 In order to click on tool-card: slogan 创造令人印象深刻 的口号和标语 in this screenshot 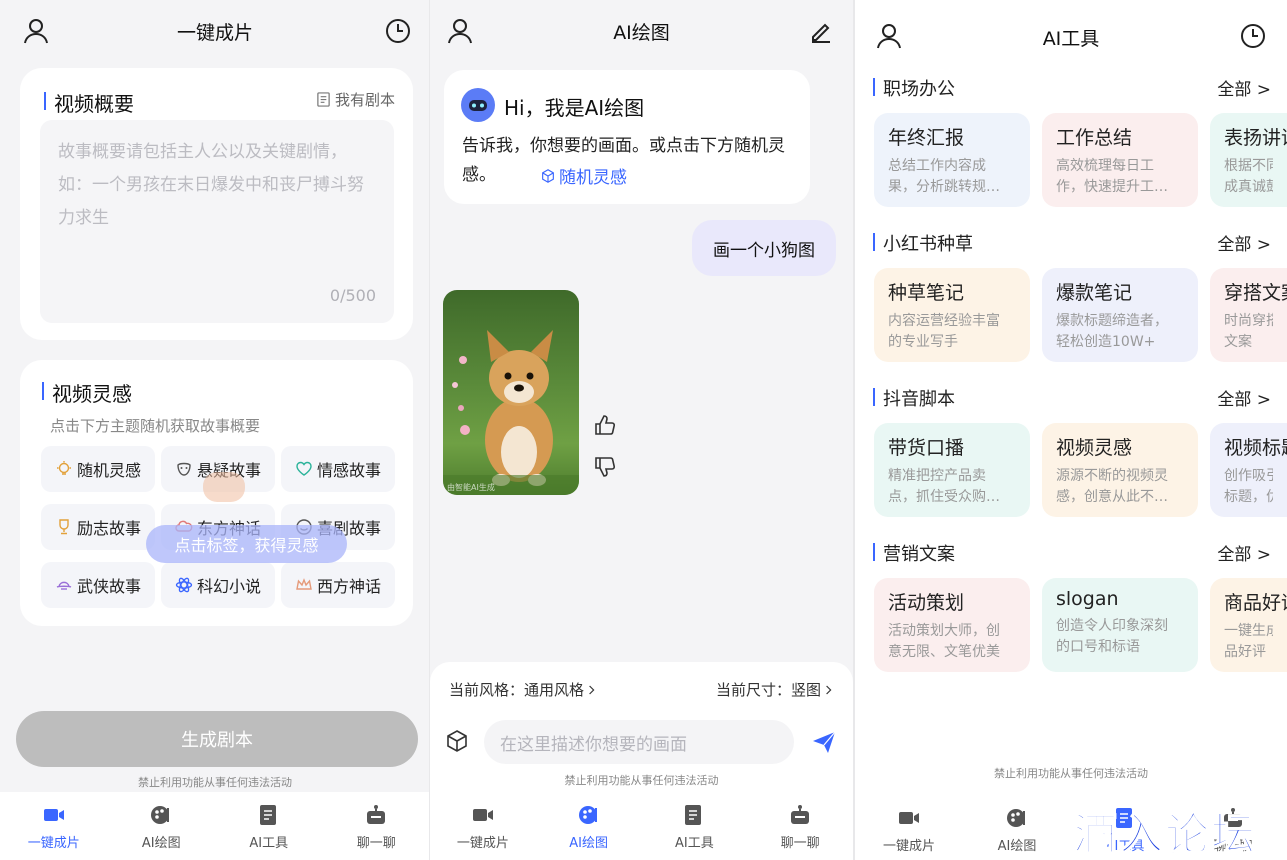, I will do `click(1120, 625)`.